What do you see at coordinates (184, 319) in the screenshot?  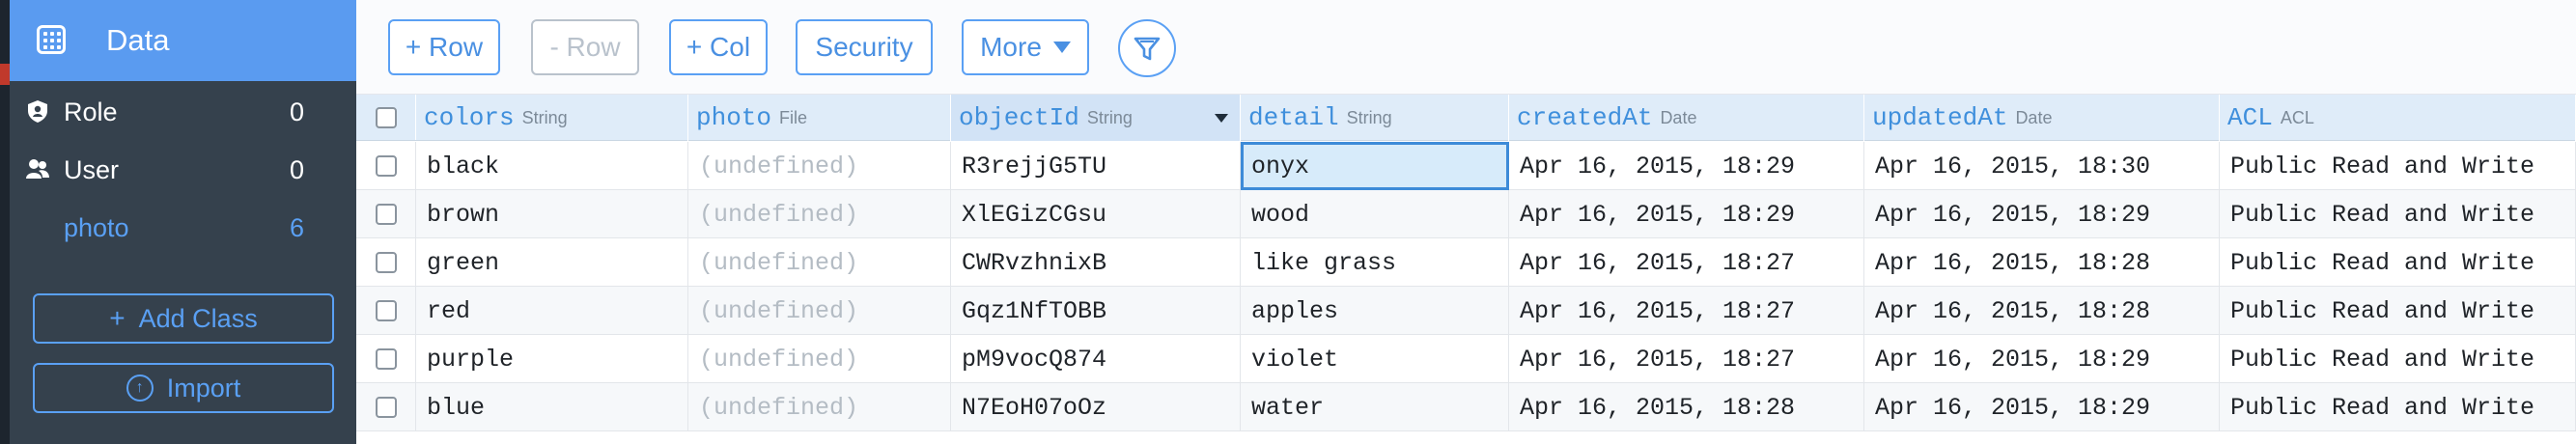 I see `add-class-button: + Add Class` at bounding box center [184, 319].